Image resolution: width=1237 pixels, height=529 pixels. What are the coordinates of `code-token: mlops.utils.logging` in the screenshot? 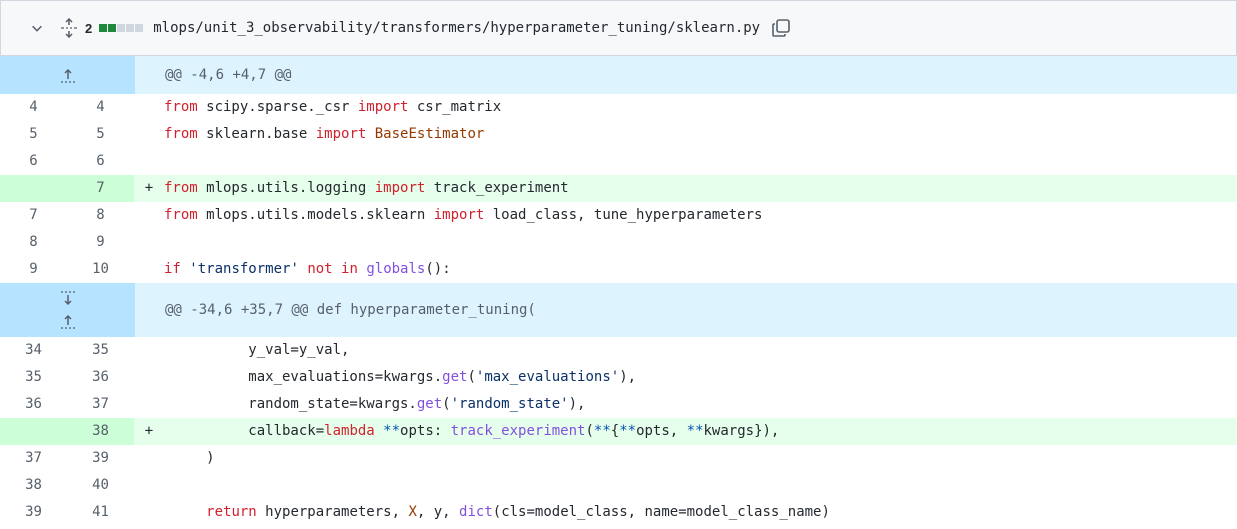 It's located at (286, 188).